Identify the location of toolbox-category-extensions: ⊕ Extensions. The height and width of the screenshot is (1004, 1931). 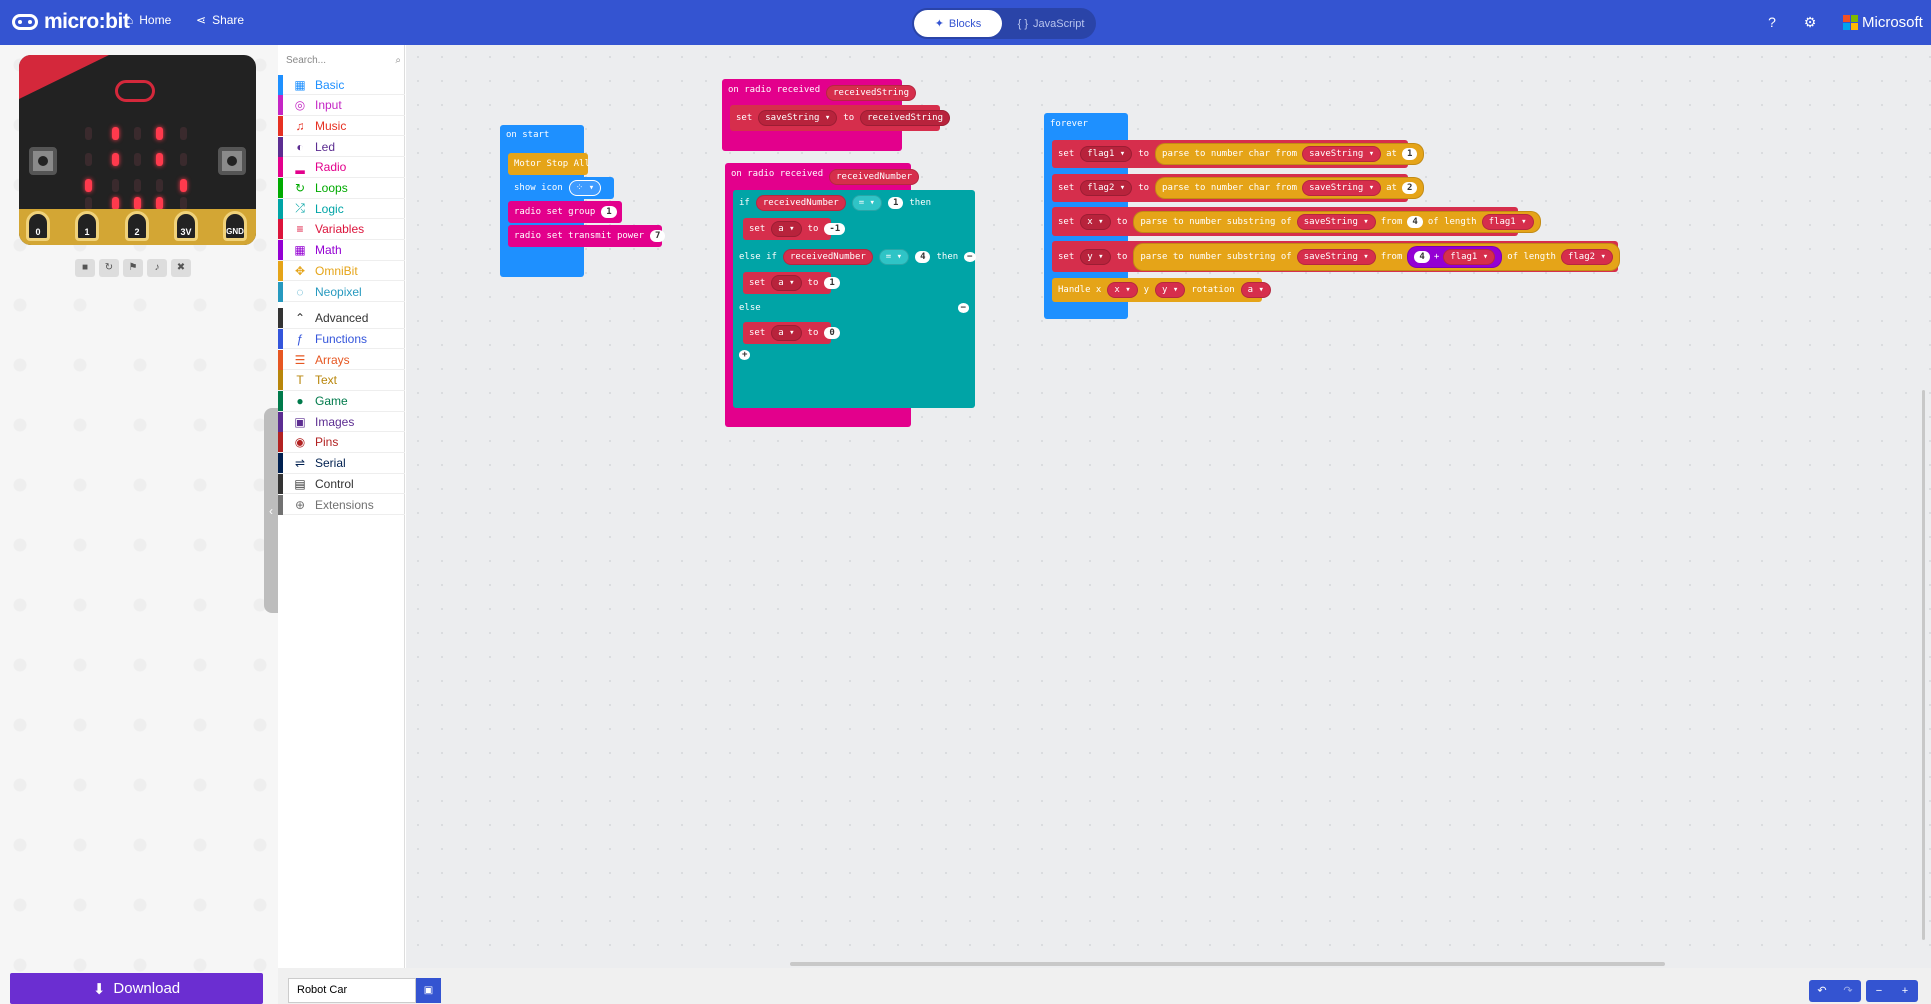
(341, 504).